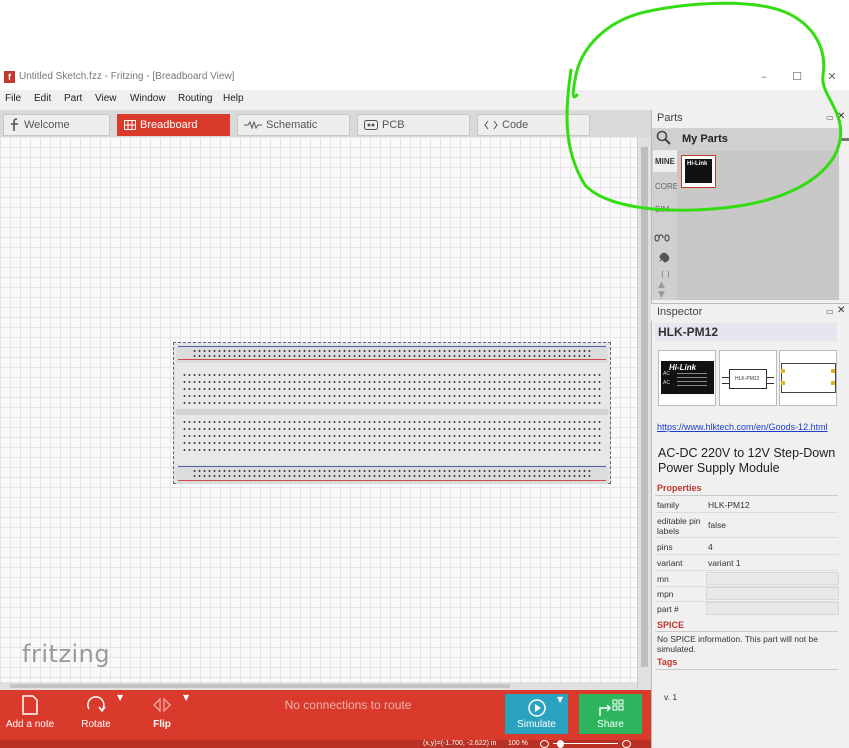 This screenshot has width=849, height=748. What do you see at coordinates (746, 332) in the screenshot?
I see `inspector-part-title: HLK-PM12` at bounding box center [746, 332].